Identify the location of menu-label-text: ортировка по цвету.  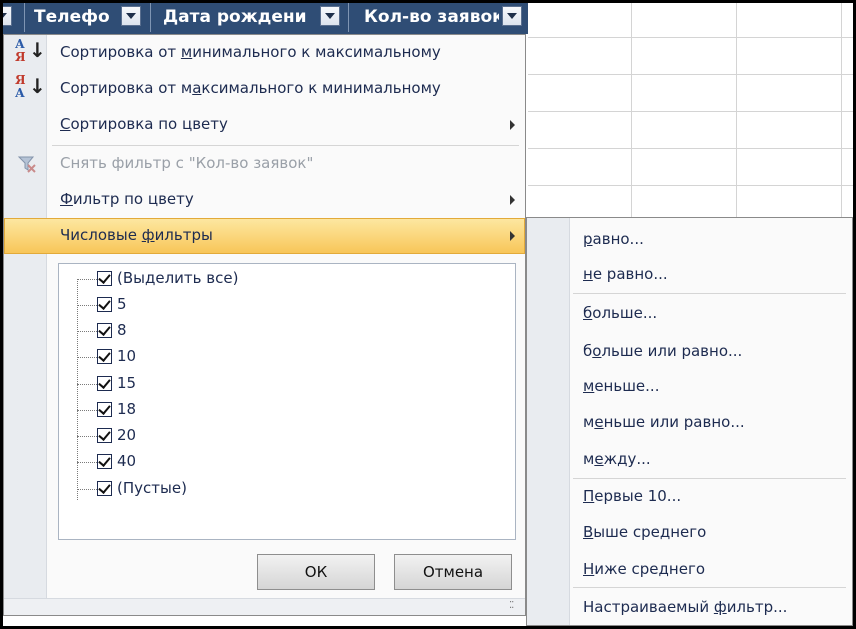
(149, 124).